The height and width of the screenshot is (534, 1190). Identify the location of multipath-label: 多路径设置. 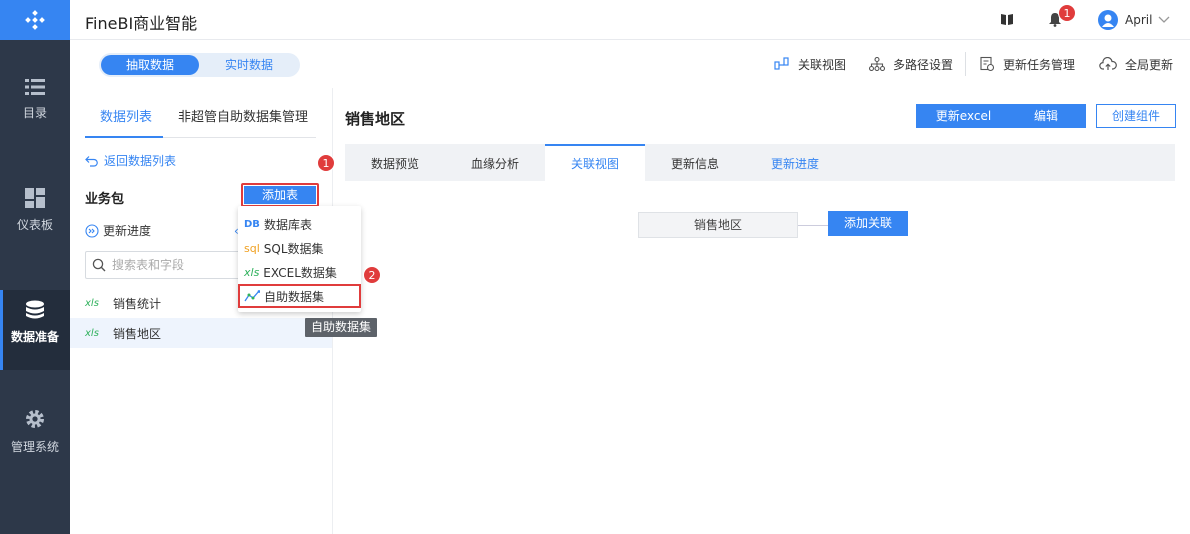
(923, 64).